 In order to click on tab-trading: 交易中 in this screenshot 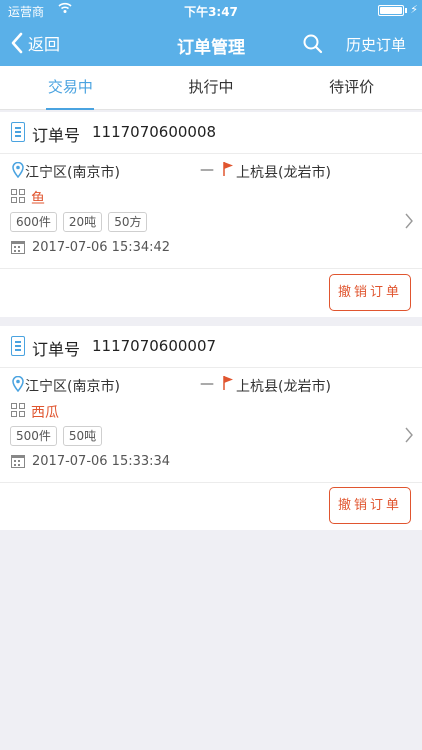, I will do `click(70, 88)`.